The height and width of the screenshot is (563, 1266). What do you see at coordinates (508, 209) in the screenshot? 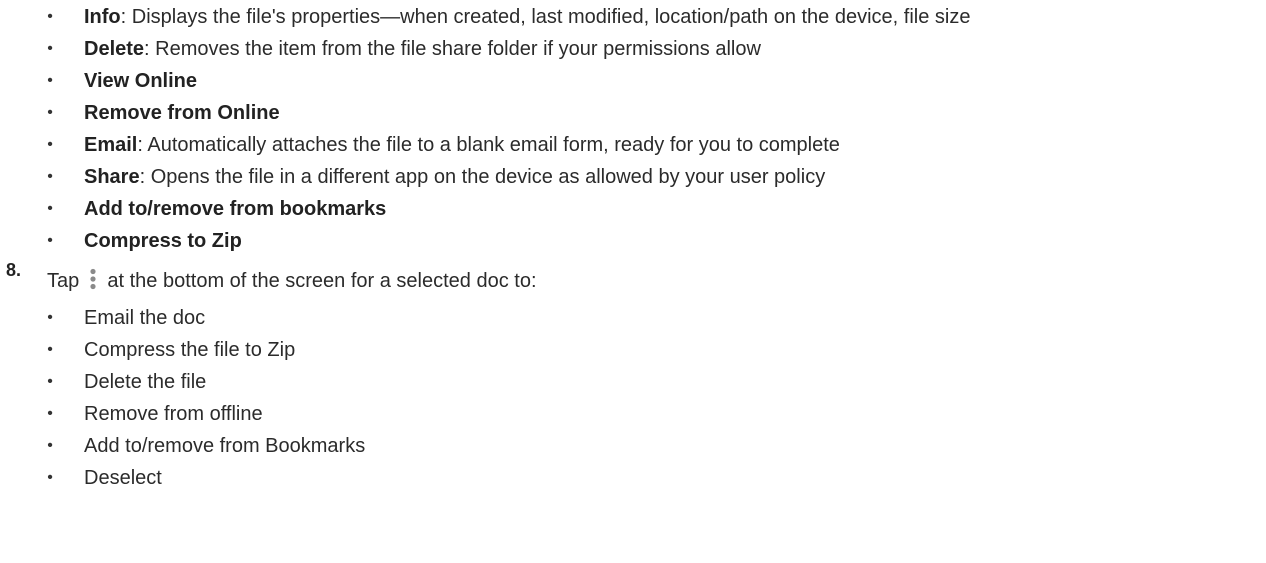
I see `list-item: • Add to/remove from bookmarks` at bounding box center [508, 209].